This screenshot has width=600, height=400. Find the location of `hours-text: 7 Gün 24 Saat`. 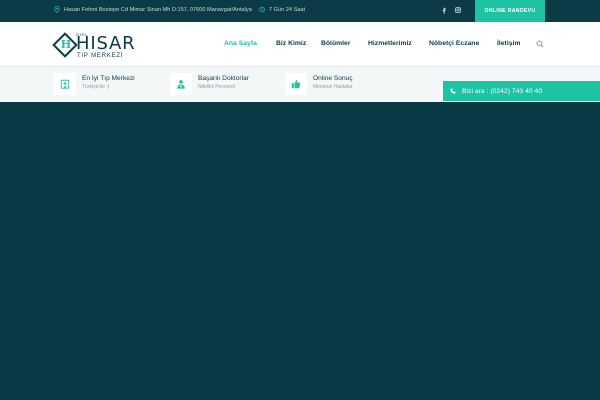

hours-text: 7 Gün 24 Saat is located at coordinates (287, 9).